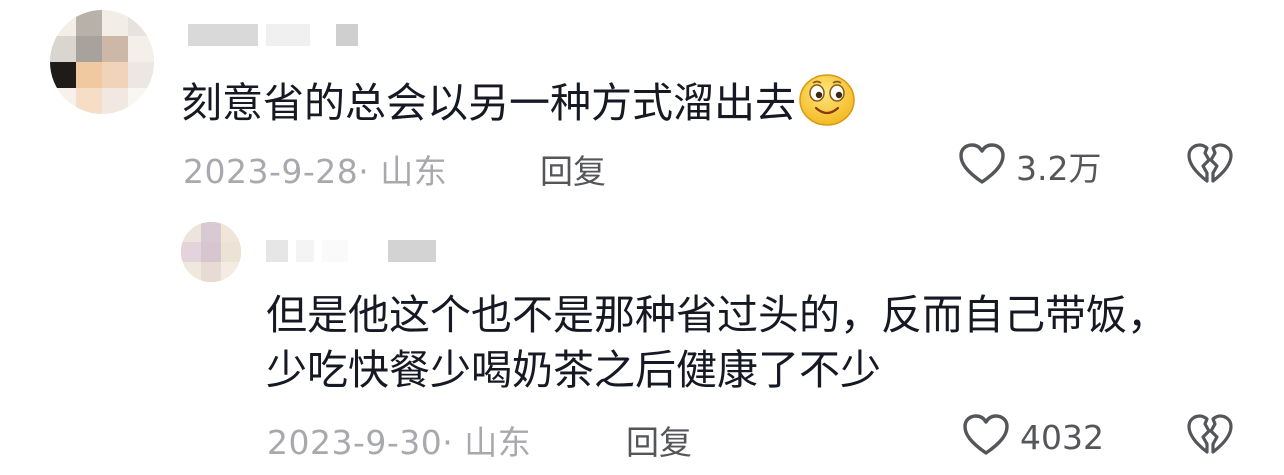 The image size is (1284, 475). I want to click on reply-like-button: 4032, so click(1033, 437).